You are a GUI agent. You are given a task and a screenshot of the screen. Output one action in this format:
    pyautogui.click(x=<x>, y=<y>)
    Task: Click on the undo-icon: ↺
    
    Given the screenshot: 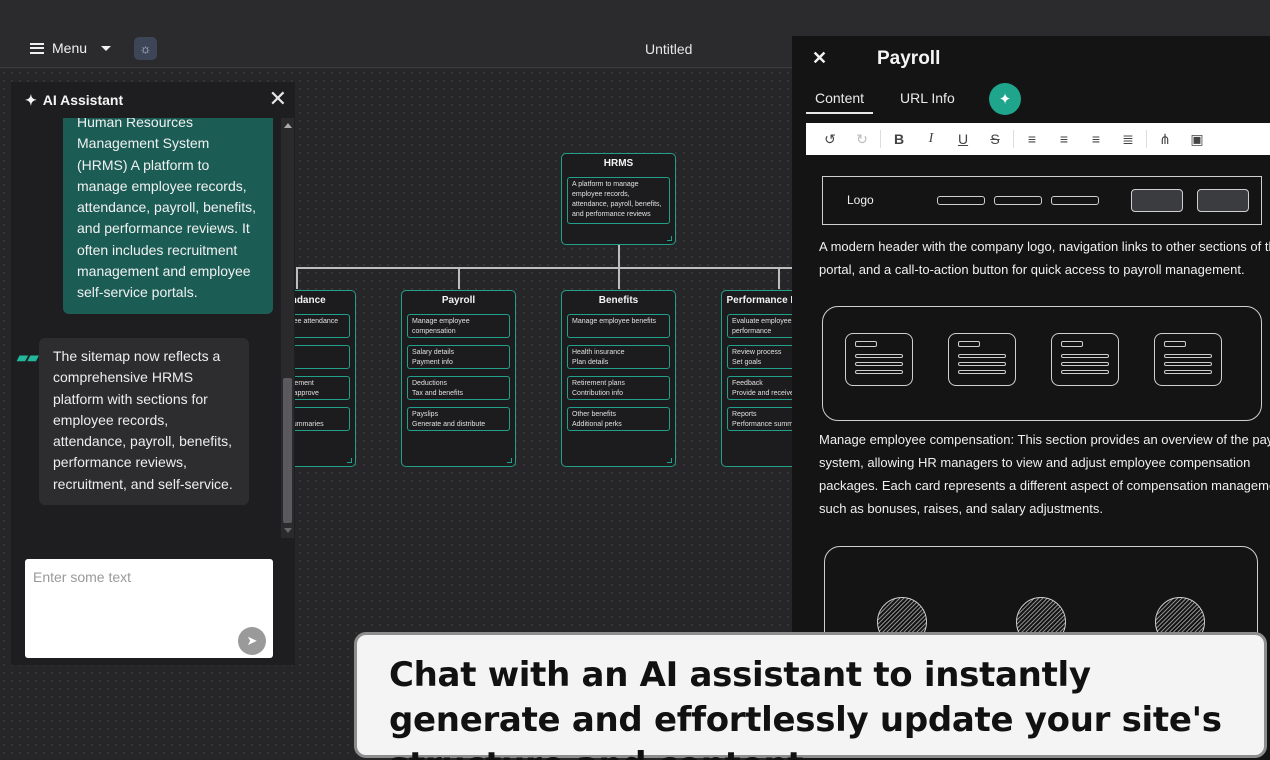 What is the action you would take?
    pyautogui.click(x=830, y=139)
    